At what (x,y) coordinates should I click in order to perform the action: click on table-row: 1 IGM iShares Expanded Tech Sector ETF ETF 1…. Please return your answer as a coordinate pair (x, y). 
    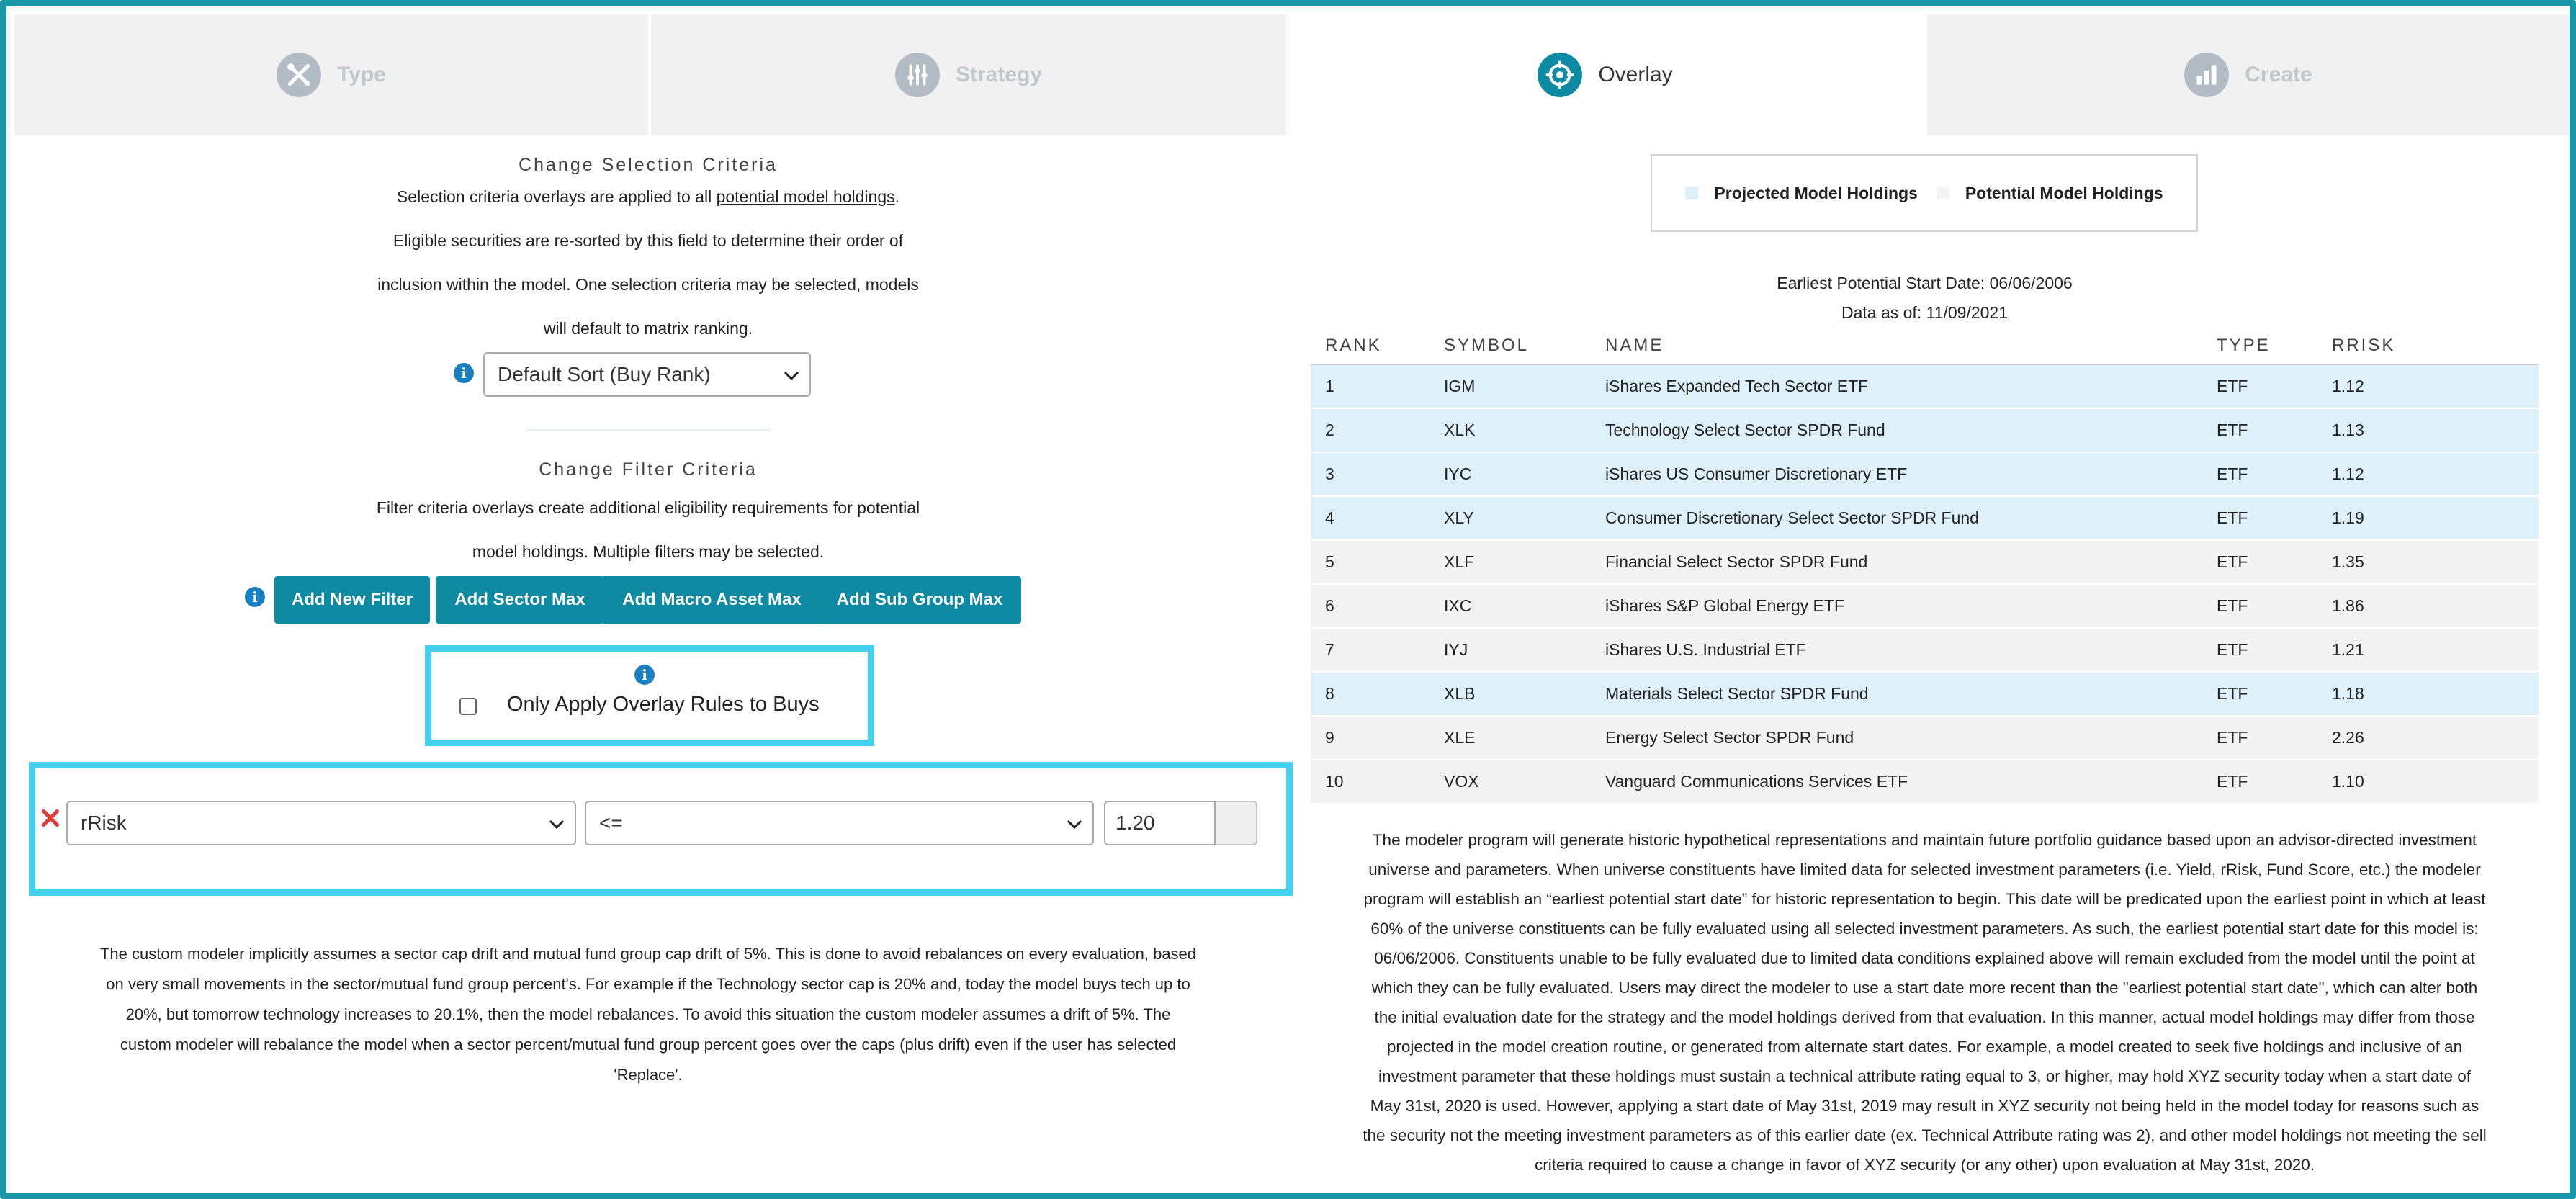
    Looking at the image, I should click on (1925, 386).